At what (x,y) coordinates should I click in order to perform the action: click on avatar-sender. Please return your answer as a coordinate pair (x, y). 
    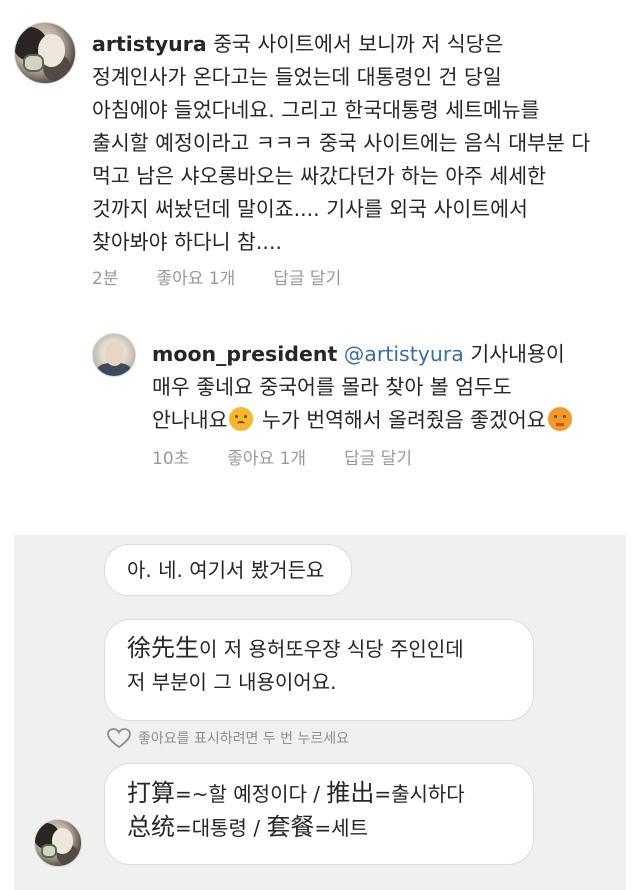
    Looking at the image, I should click on (58, 843).